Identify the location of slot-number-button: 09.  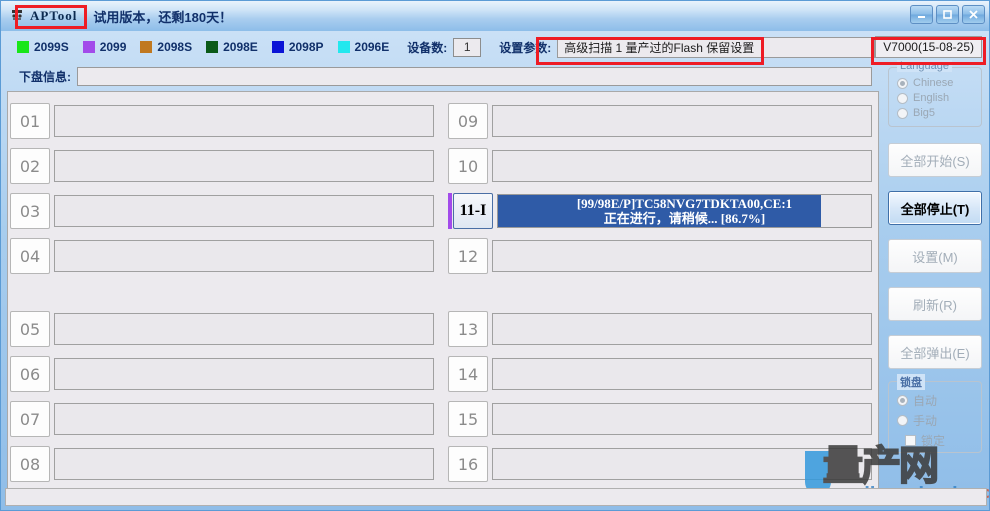
(468, 121).